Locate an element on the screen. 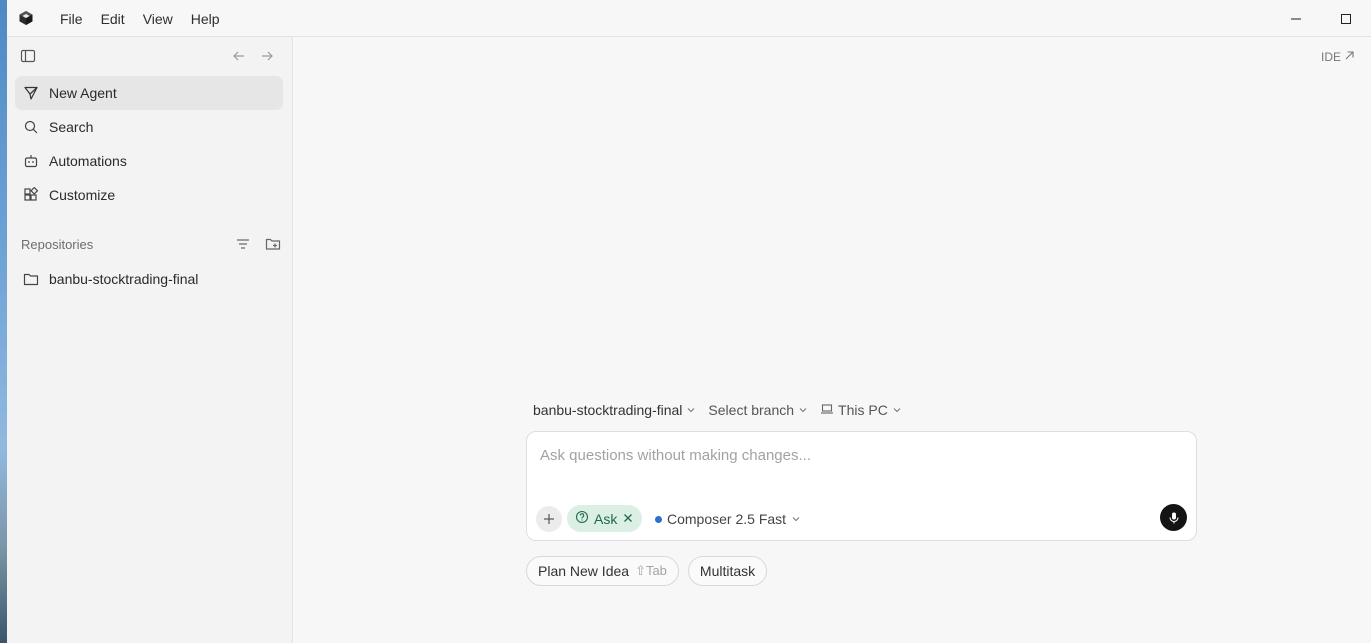  laptop-icon is located at coordinates (827, 410).